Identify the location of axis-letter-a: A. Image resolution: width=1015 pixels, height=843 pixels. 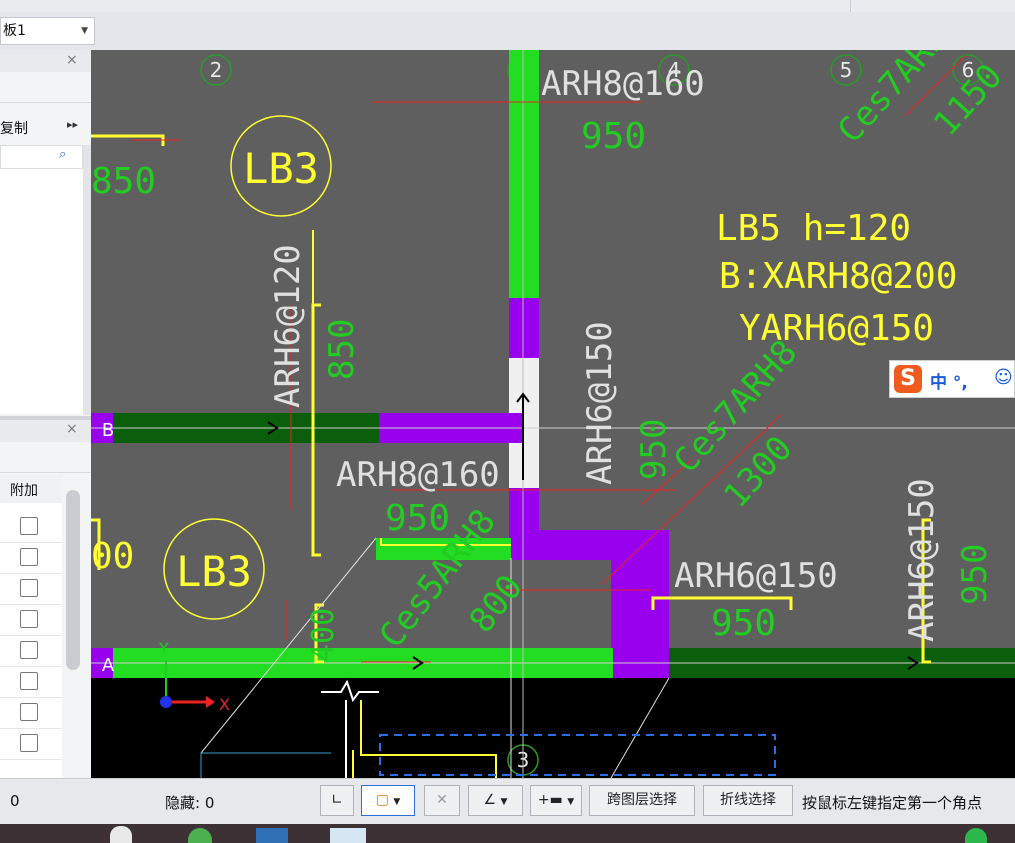
(108, 665).